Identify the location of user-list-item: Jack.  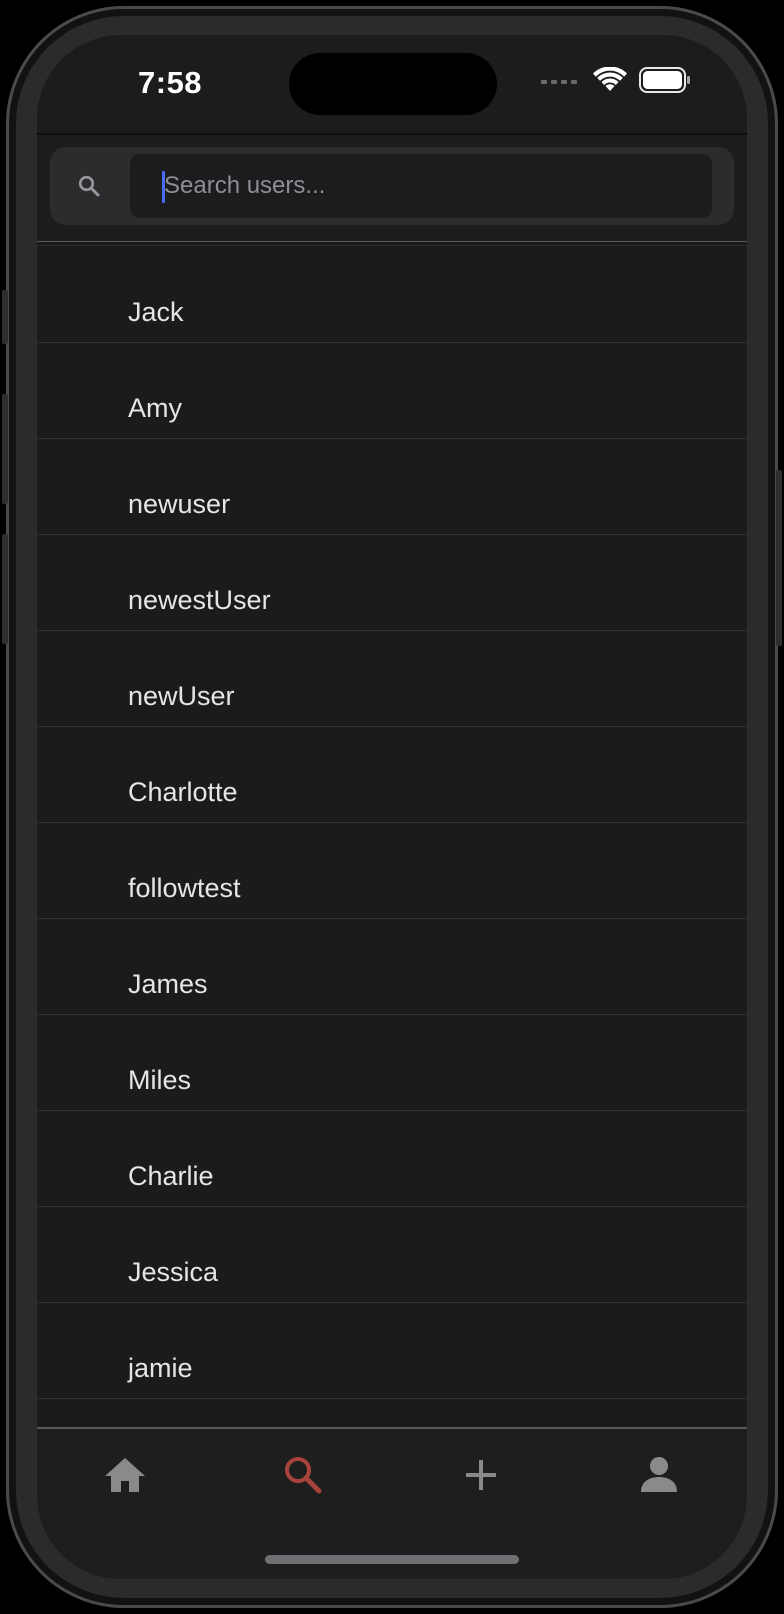
(392, 294).